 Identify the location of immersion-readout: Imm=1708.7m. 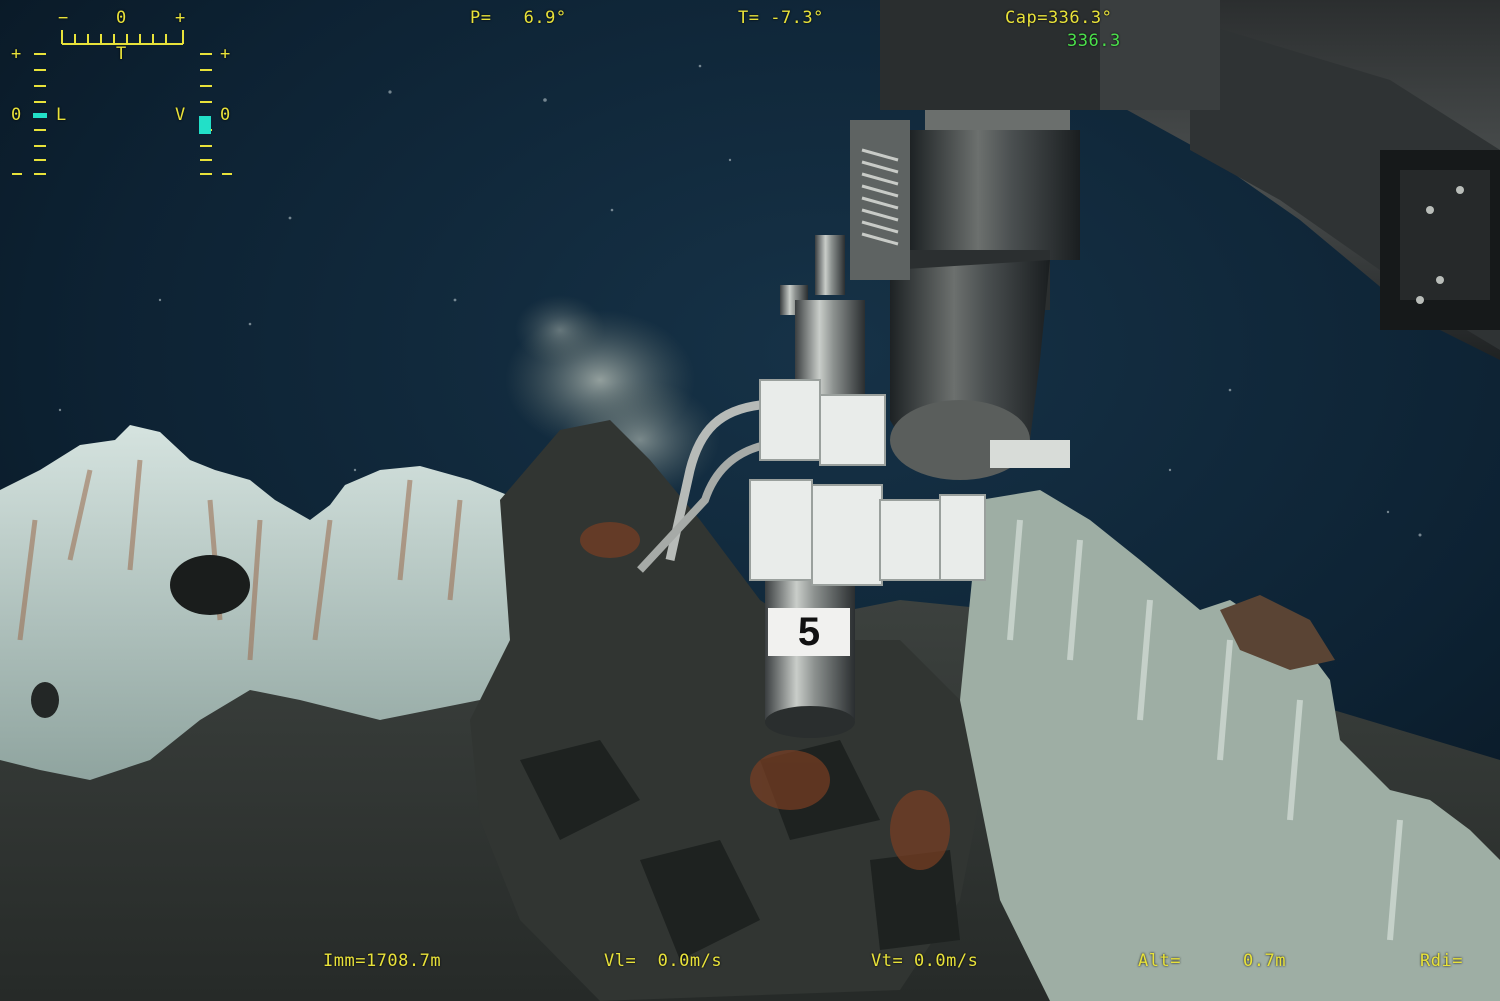
(382, 961).